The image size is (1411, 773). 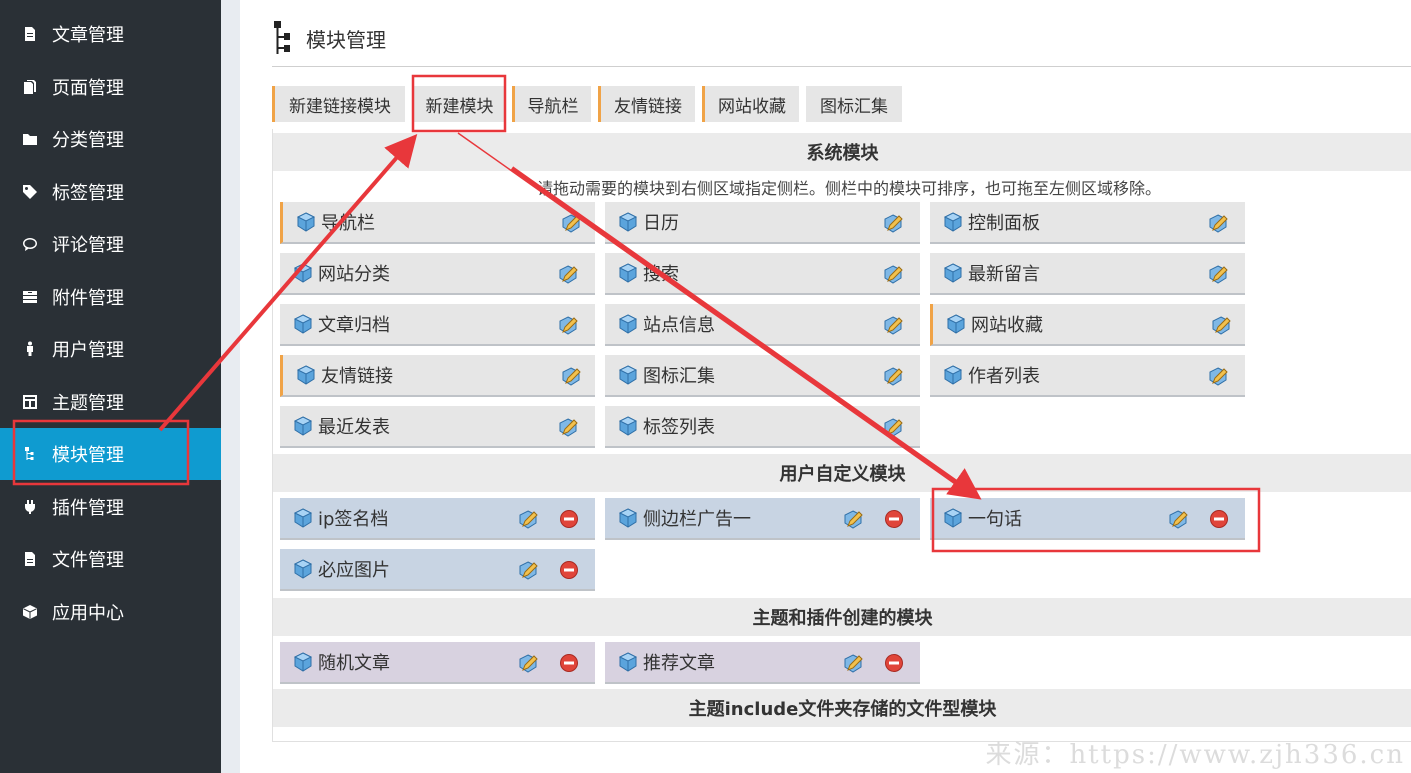 What do you see at coordinates (230, 386) in the screenshot?
I see `content-gutter` at bounding box center [230, 386].